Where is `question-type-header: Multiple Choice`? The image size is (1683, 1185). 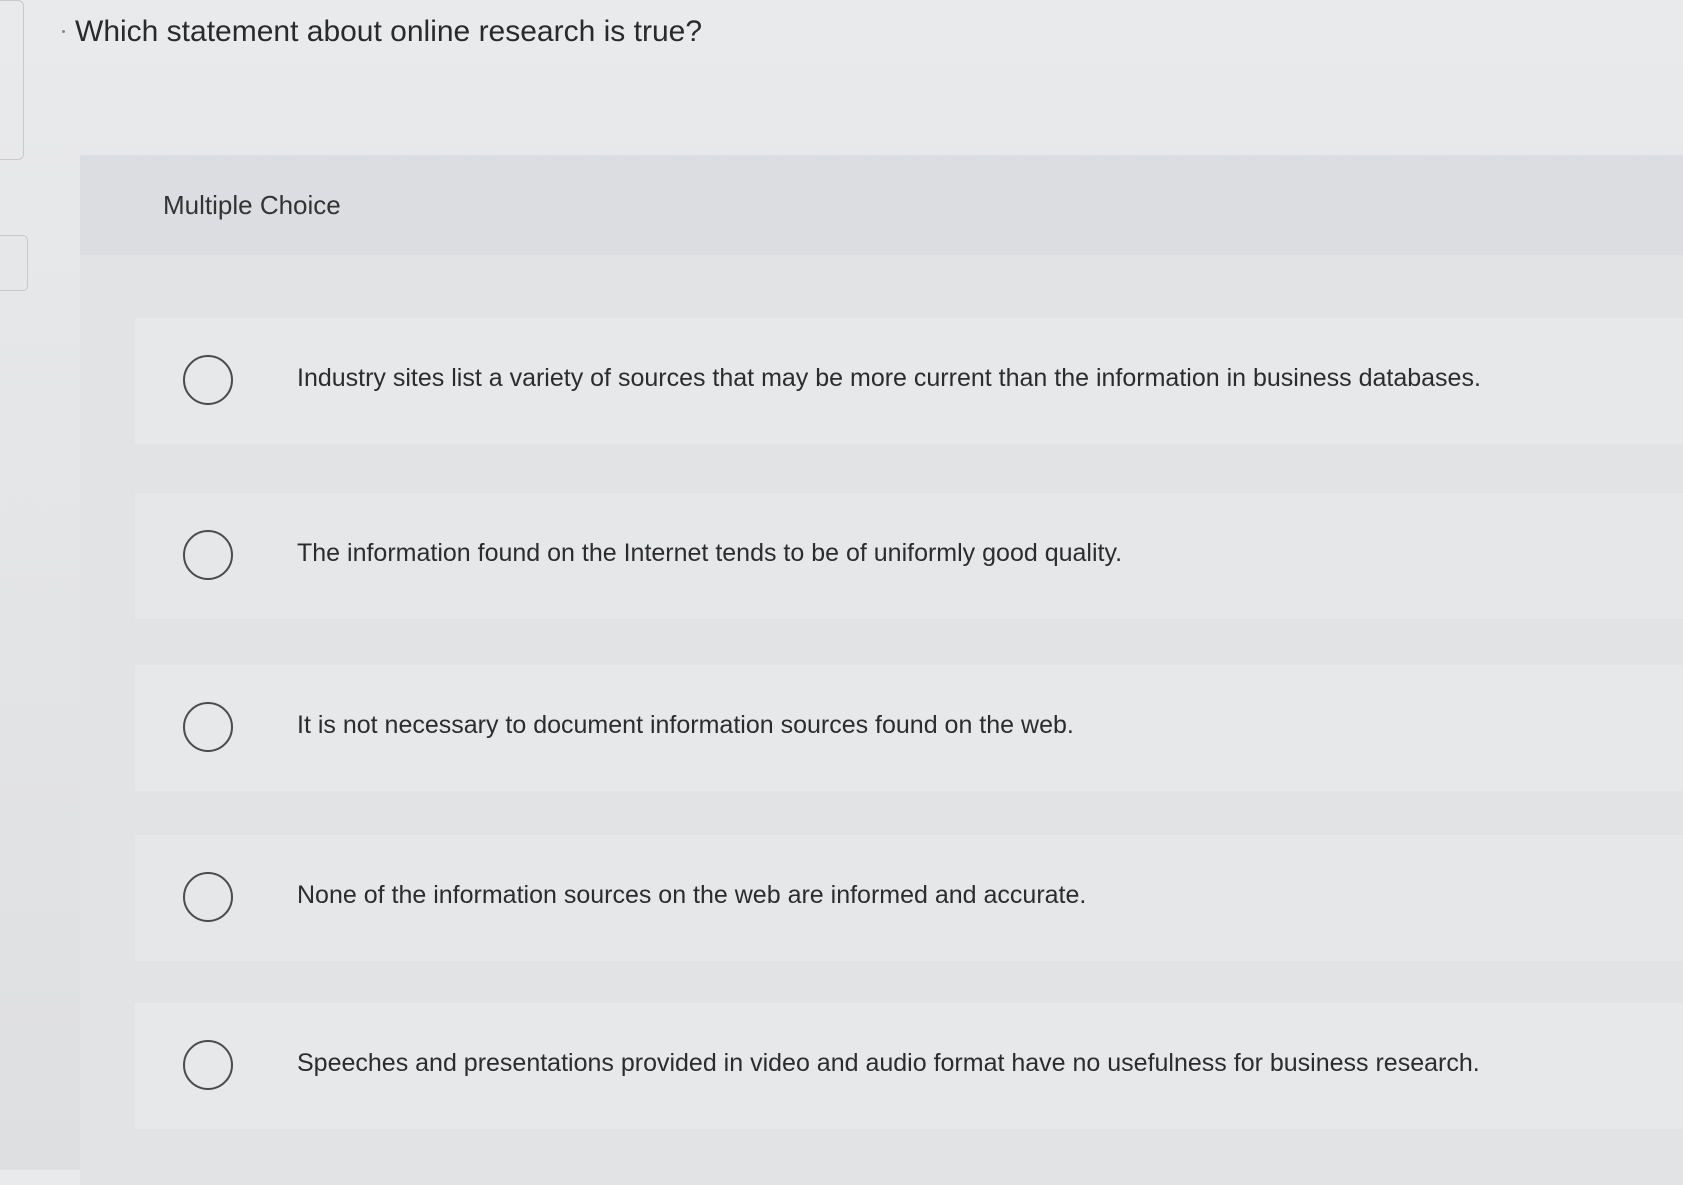
question-type-header: Multiple Choice is located at coordinates (881, 205).